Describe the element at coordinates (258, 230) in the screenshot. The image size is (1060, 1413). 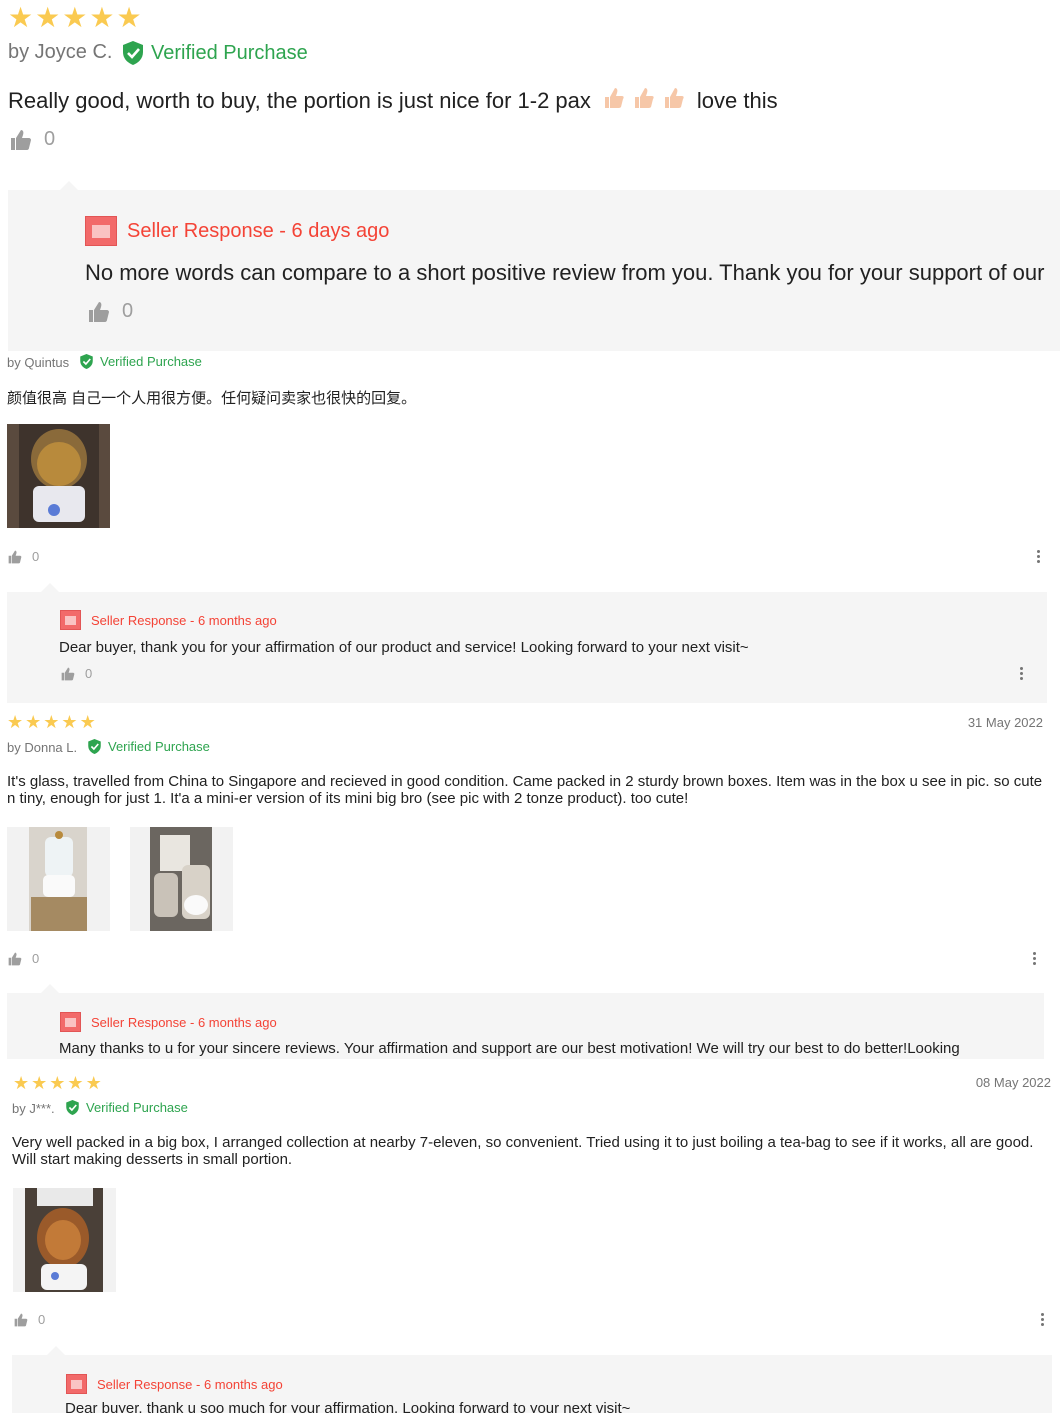
I see `seller-response-title: Seller Response - 6 days ago` at that location.